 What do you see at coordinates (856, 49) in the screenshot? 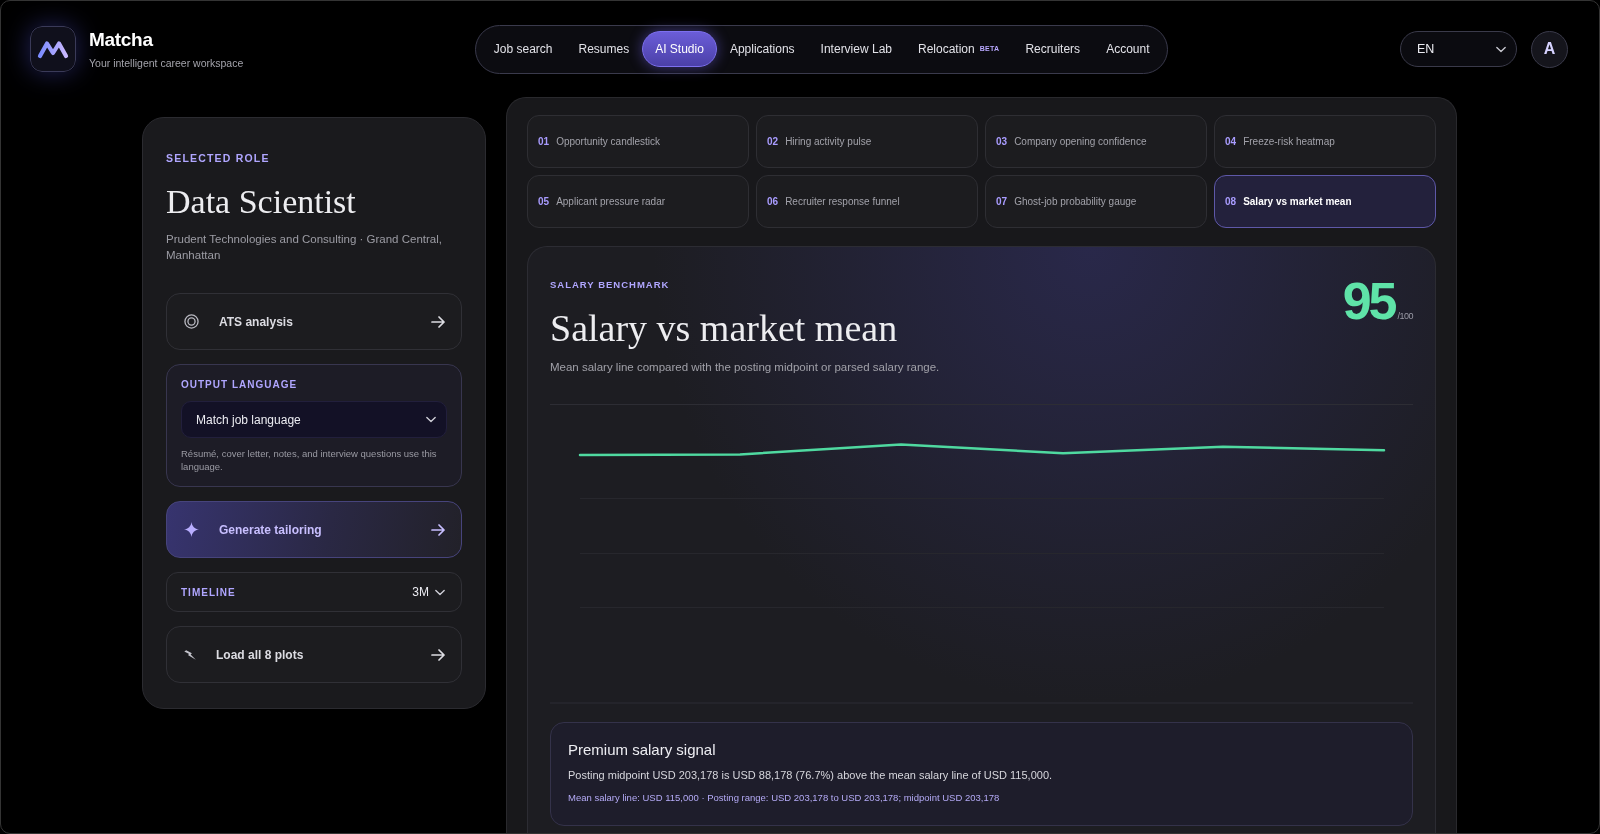
I see `nav-tab: Interview Lab` at bounding box center [856, 49].